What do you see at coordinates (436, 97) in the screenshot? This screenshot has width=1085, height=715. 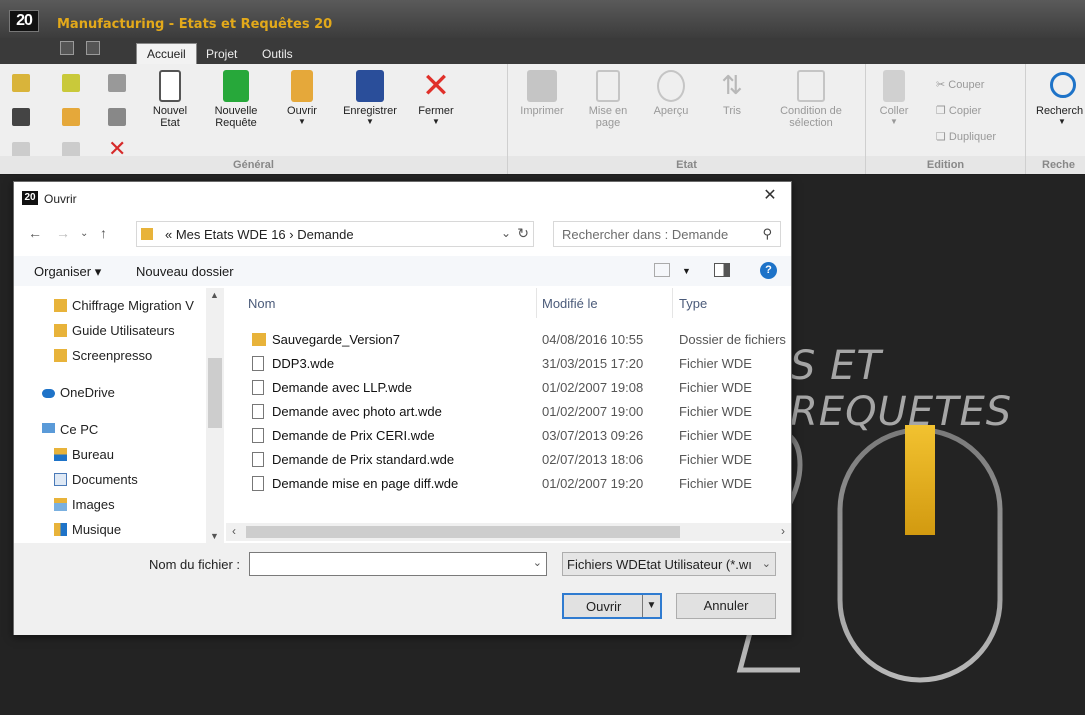 I see `close-button: ✕ Fermer ▼` at bounding box center [436, 97].